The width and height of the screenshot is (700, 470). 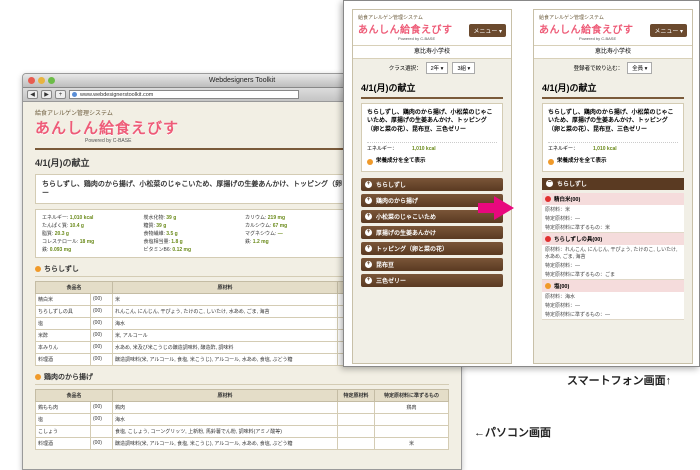 What do you see at coordinates (562, 286) in the screenshot?
I see `ingredient-name: 塩(00)` at bounding box center [562, 286].